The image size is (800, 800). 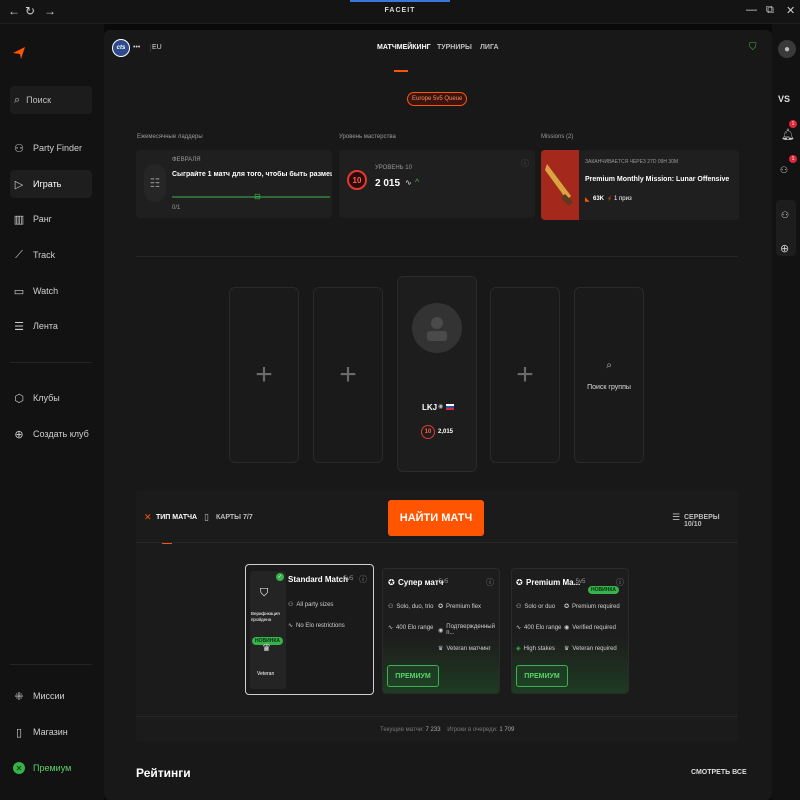 What do you see at coordinates (535, 649) in the screenshot?
I see `feature-item: ◈ High stakes` at bounding box center [535, 649].